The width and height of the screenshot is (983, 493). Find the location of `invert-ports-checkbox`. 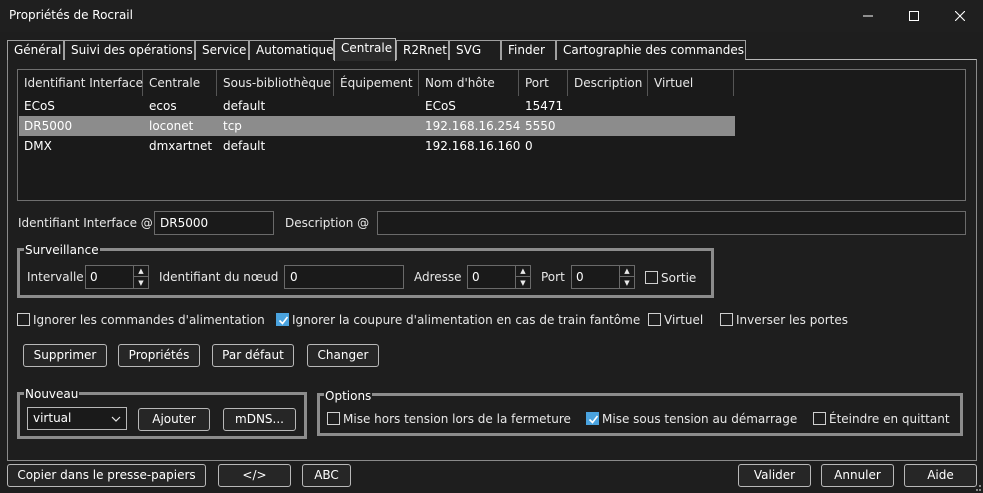

invert-ports-checkbox is located at coordinates (726, 319).